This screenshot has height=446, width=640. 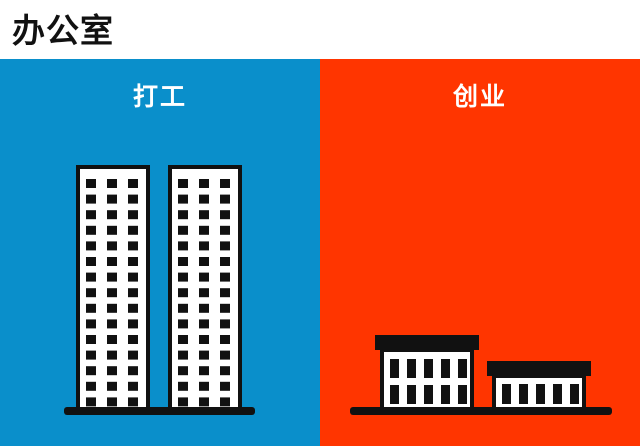 I want to click on startup-buildings, so click(x=481, y=375).